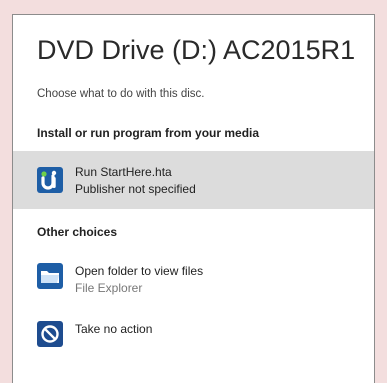 This screenshot has width=387, height=383. I want to click on folder-icon, so click(50, 276).